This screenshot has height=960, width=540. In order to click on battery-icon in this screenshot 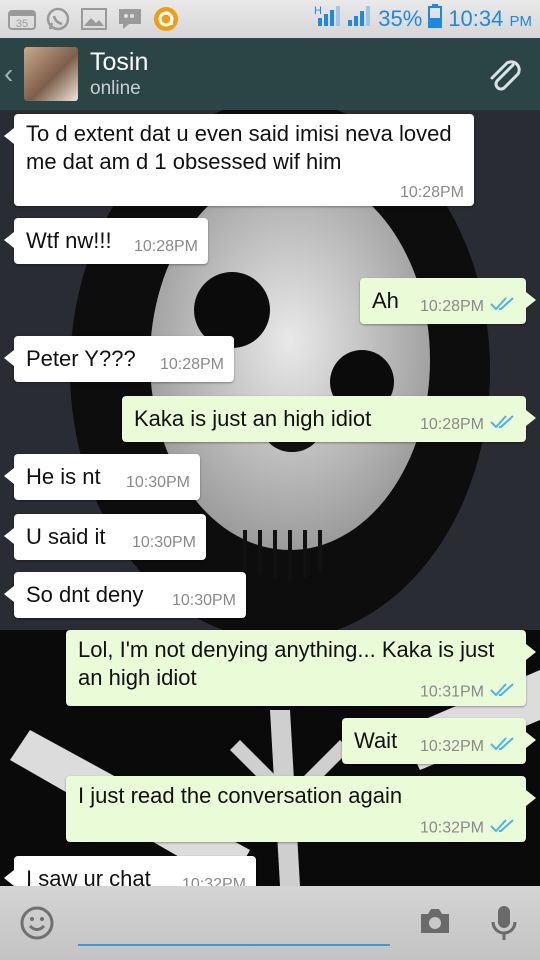, I will do `click(435, 19)`.